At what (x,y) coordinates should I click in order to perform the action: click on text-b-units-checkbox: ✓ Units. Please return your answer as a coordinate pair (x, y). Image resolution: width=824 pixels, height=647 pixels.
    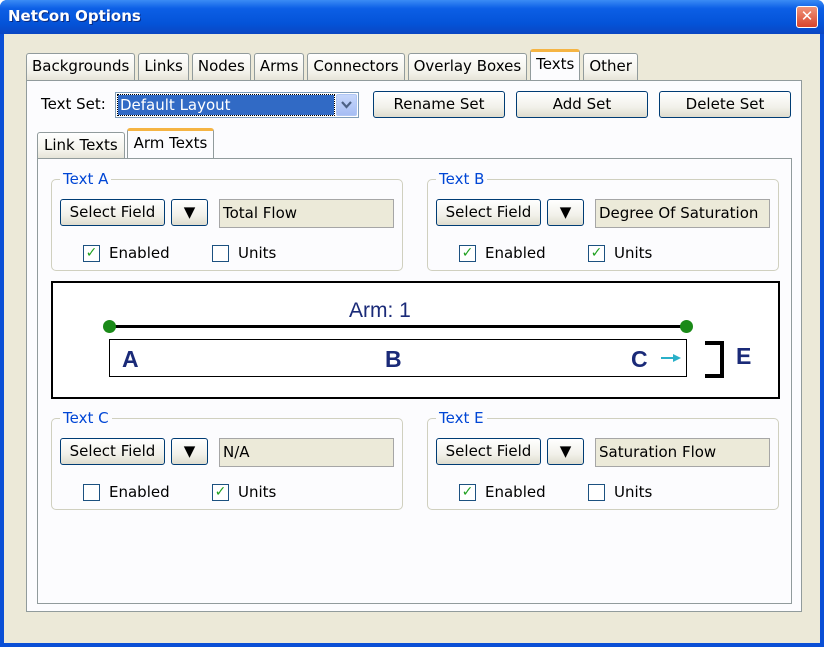
    Looking at the image, I should click on (620, 253).